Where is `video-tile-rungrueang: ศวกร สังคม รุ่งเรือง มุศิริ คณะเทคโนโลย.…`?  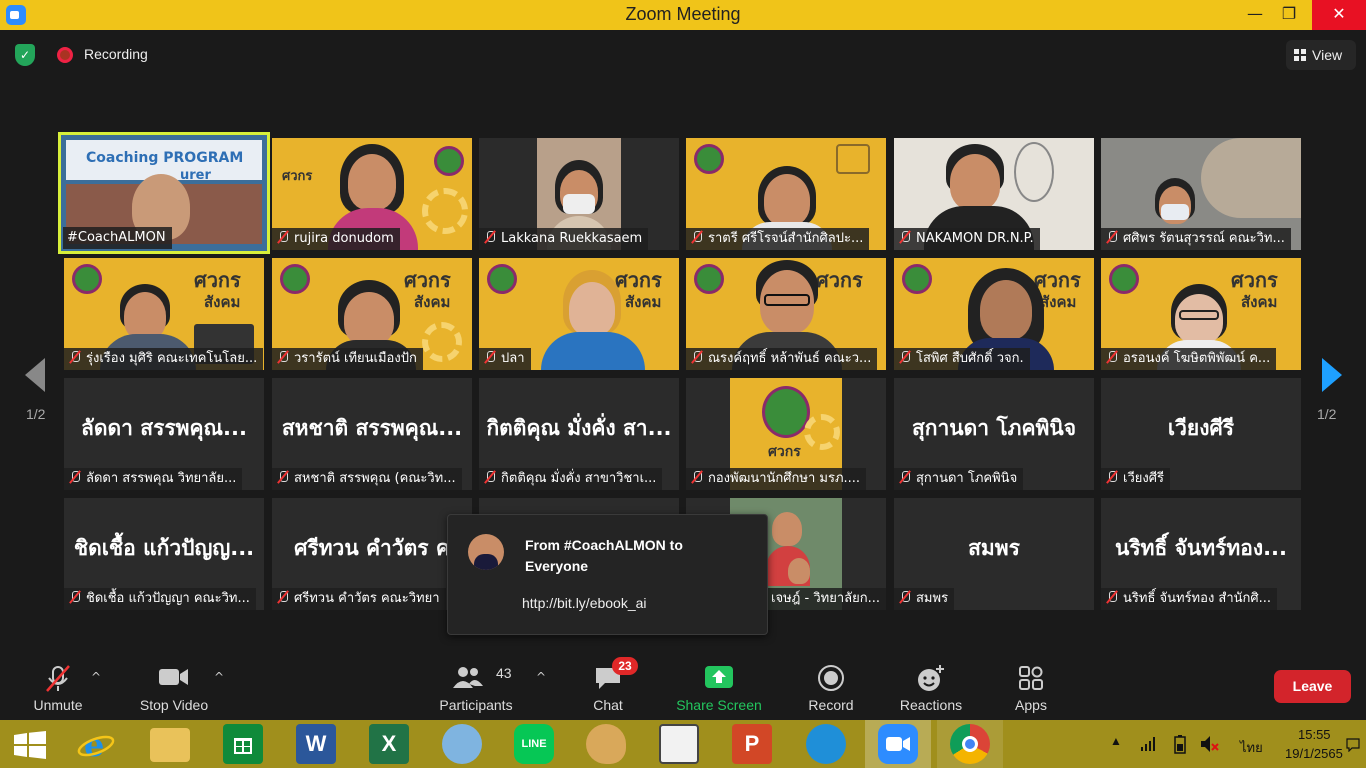
video-tile-rungrueang: ศวกร สังคม รุ่งเรือง มุศิริ คณะเทคโนโลย.… is located at coordinates (164, 314).